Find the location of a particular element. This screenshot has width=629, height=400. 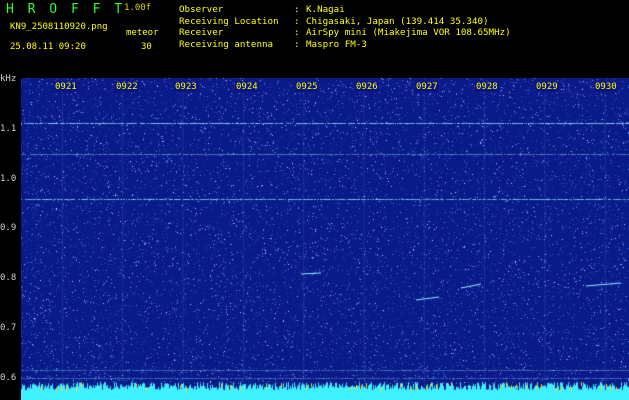

file-name: KN9_2508110920.png is located at coordinates (59, 27).